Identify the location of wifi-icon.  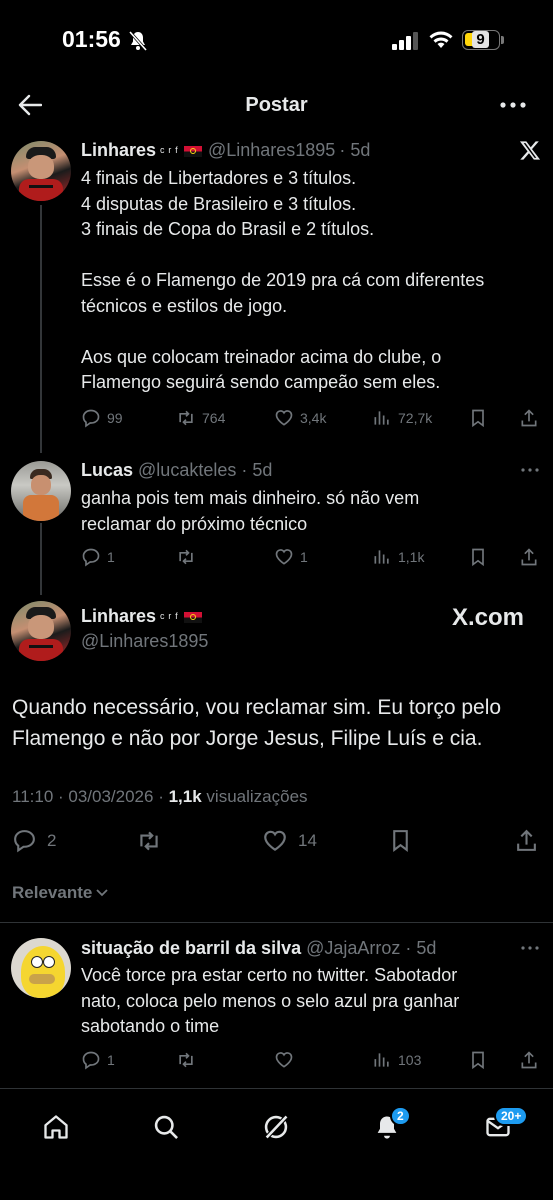
(441, 40).